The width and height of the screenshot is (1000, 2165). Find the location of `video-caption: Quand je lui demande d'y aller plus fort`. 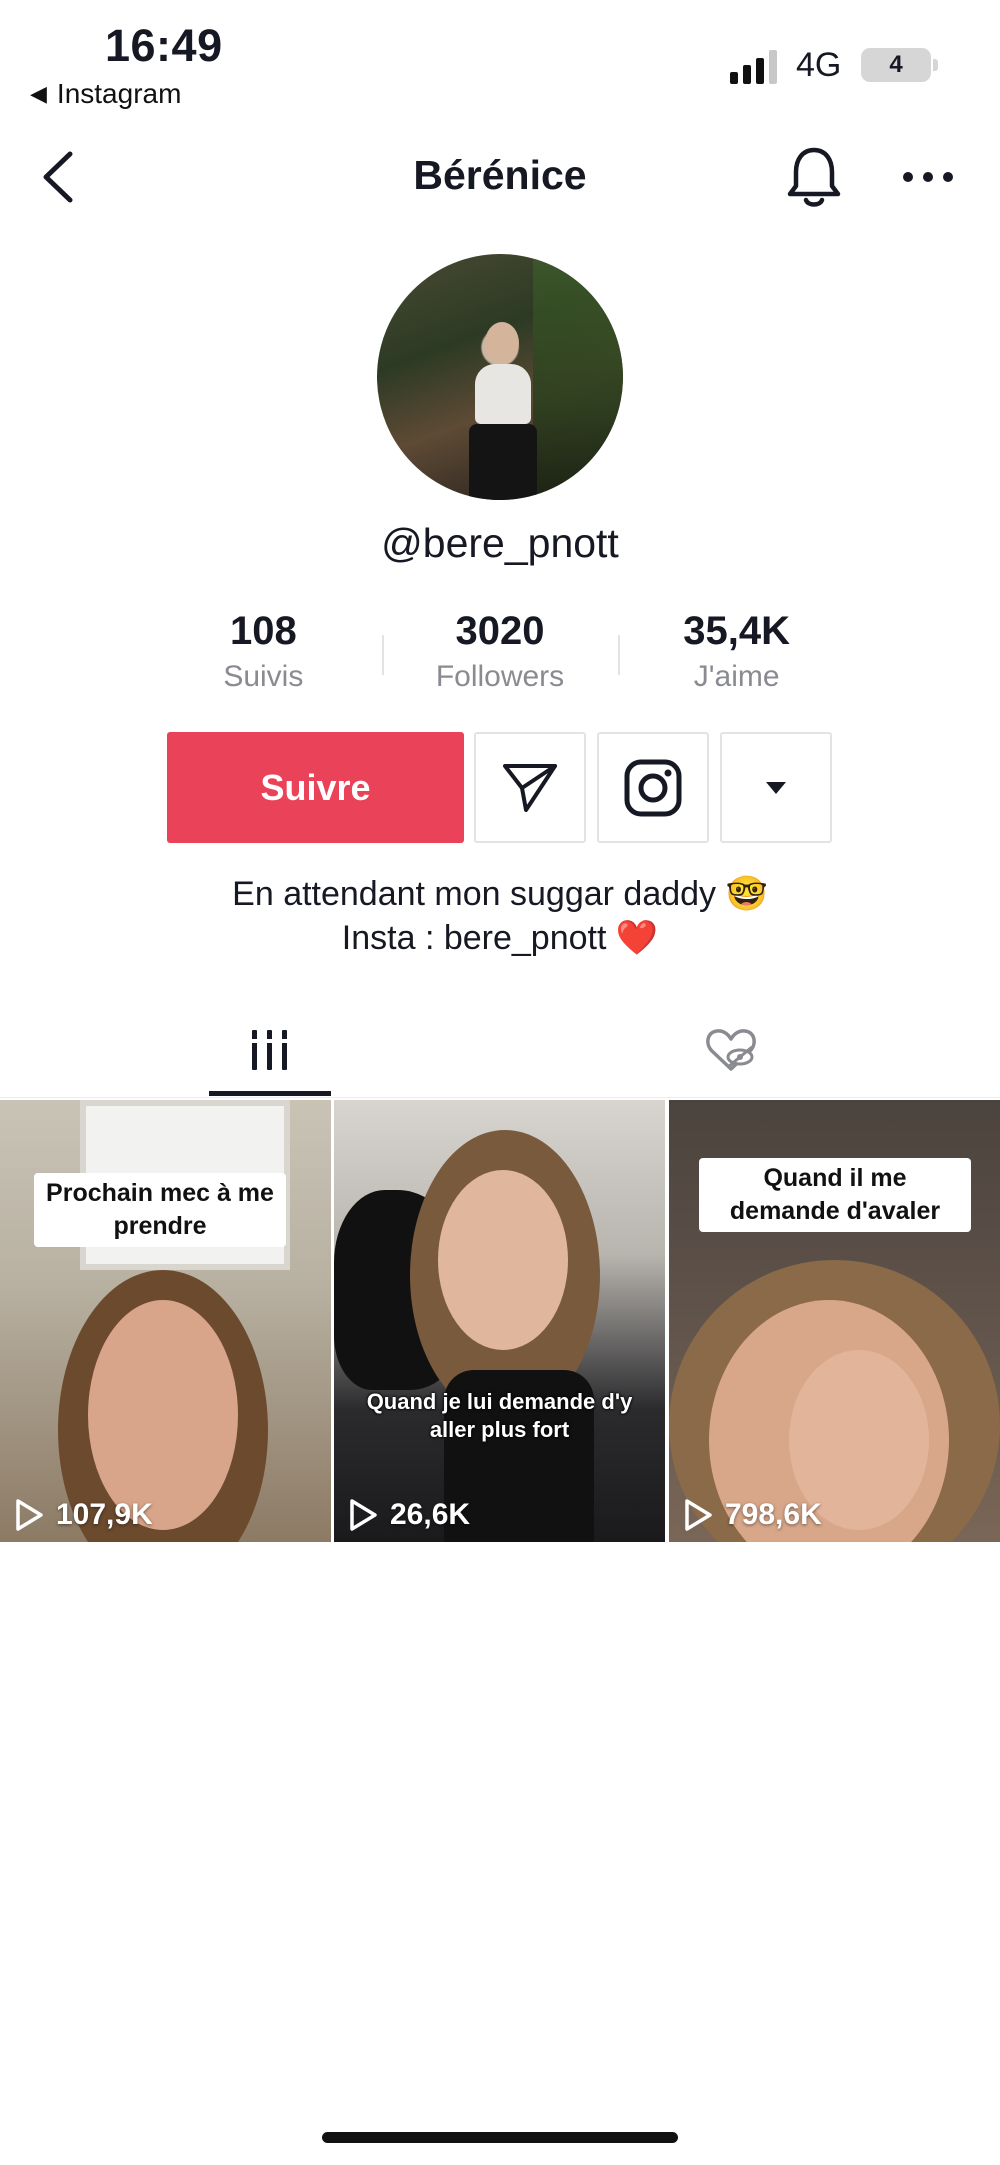

video-caption: Quand je lui demande d'y aller plus fort is located at coordinates (499, 1415).